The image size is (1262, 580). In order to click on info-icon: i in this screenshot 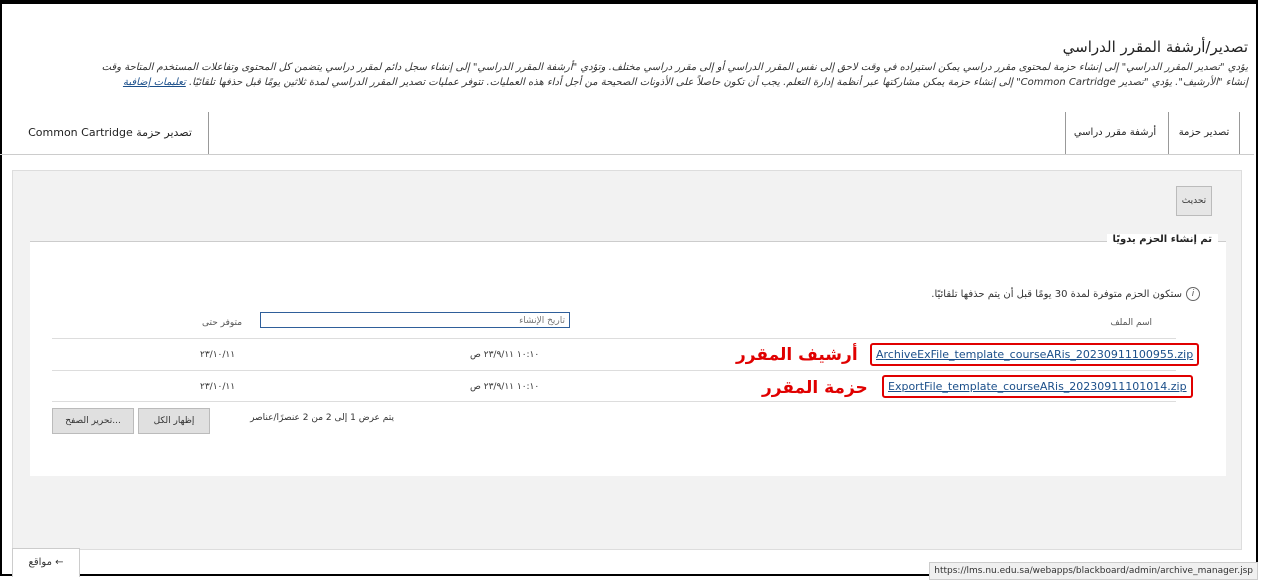, I will do `click(1193, 294)`.